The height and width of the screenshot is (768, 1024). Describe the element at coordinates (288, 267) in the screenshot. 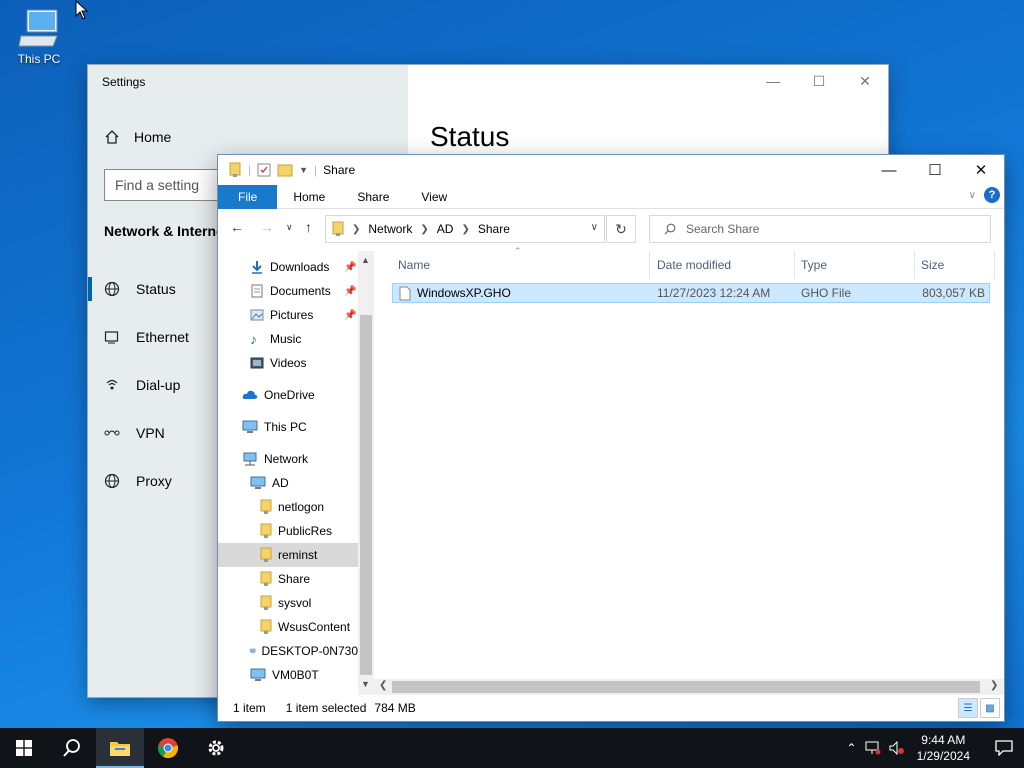

I see `tree-item-downloads: Downloads 📌` at that location.